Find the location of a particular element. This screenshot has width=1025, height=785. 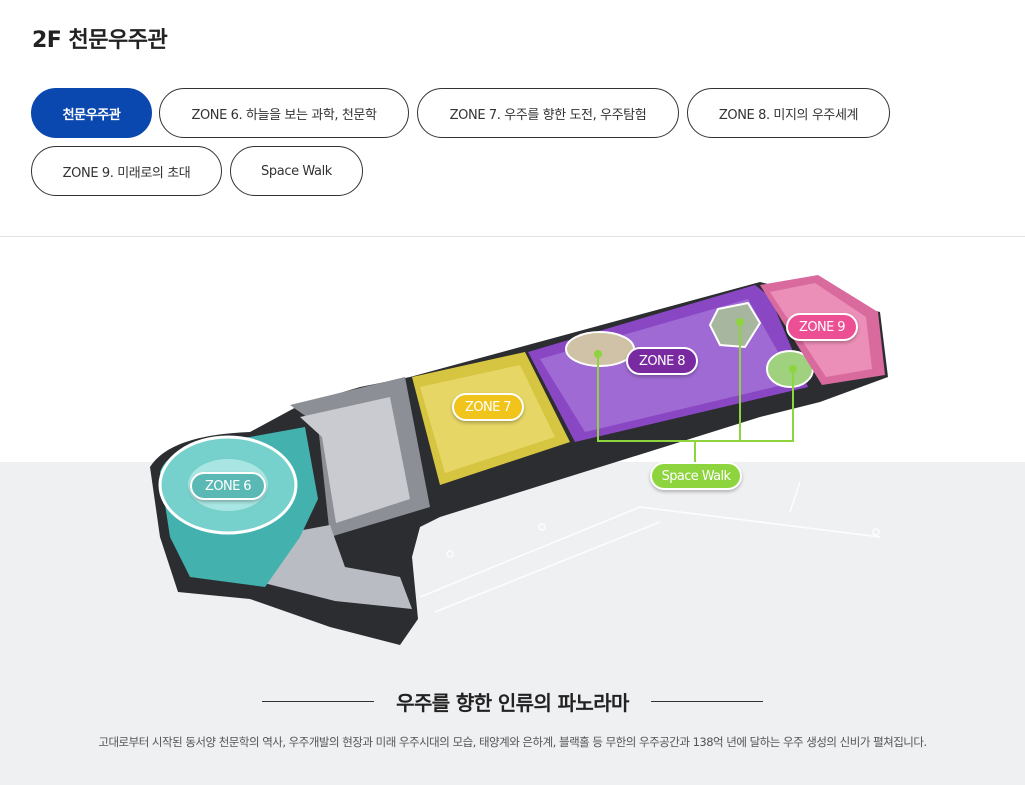

tab-zone-6: ZONE 6. 하늘을 보는 과학, 천문학 is located at coordinates (284, 113).